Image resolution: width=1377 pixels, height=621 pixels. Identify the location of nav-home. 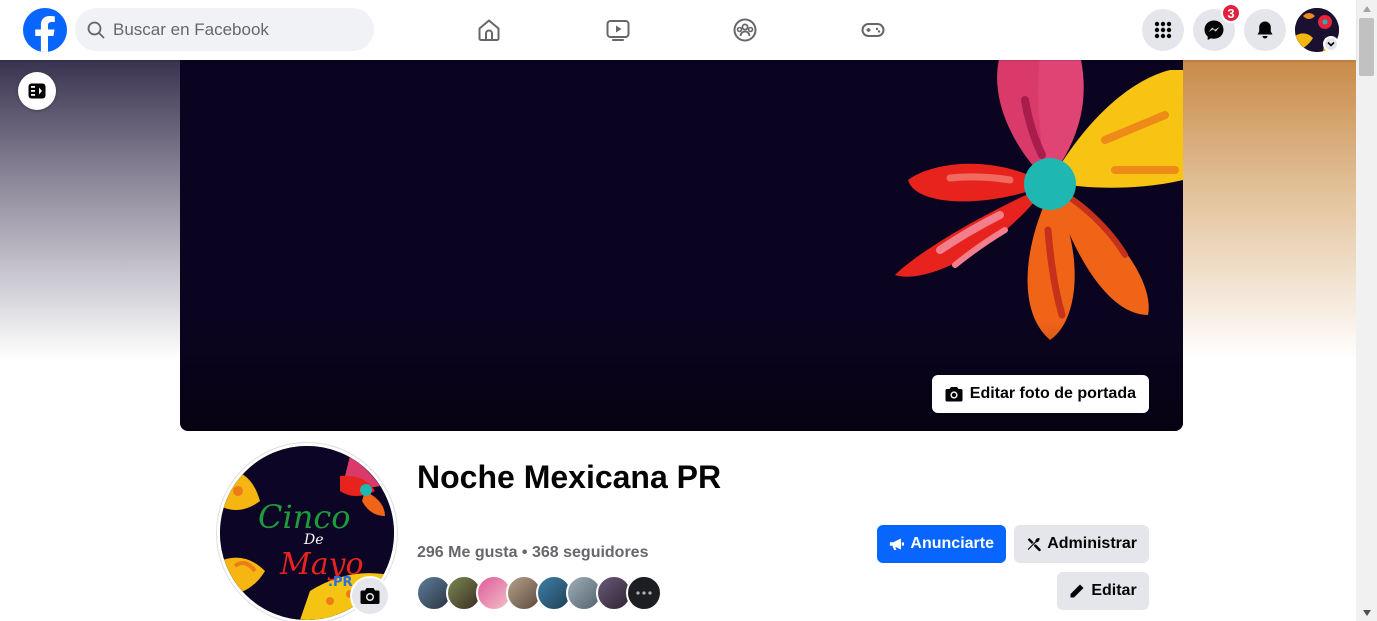
(489, 30).